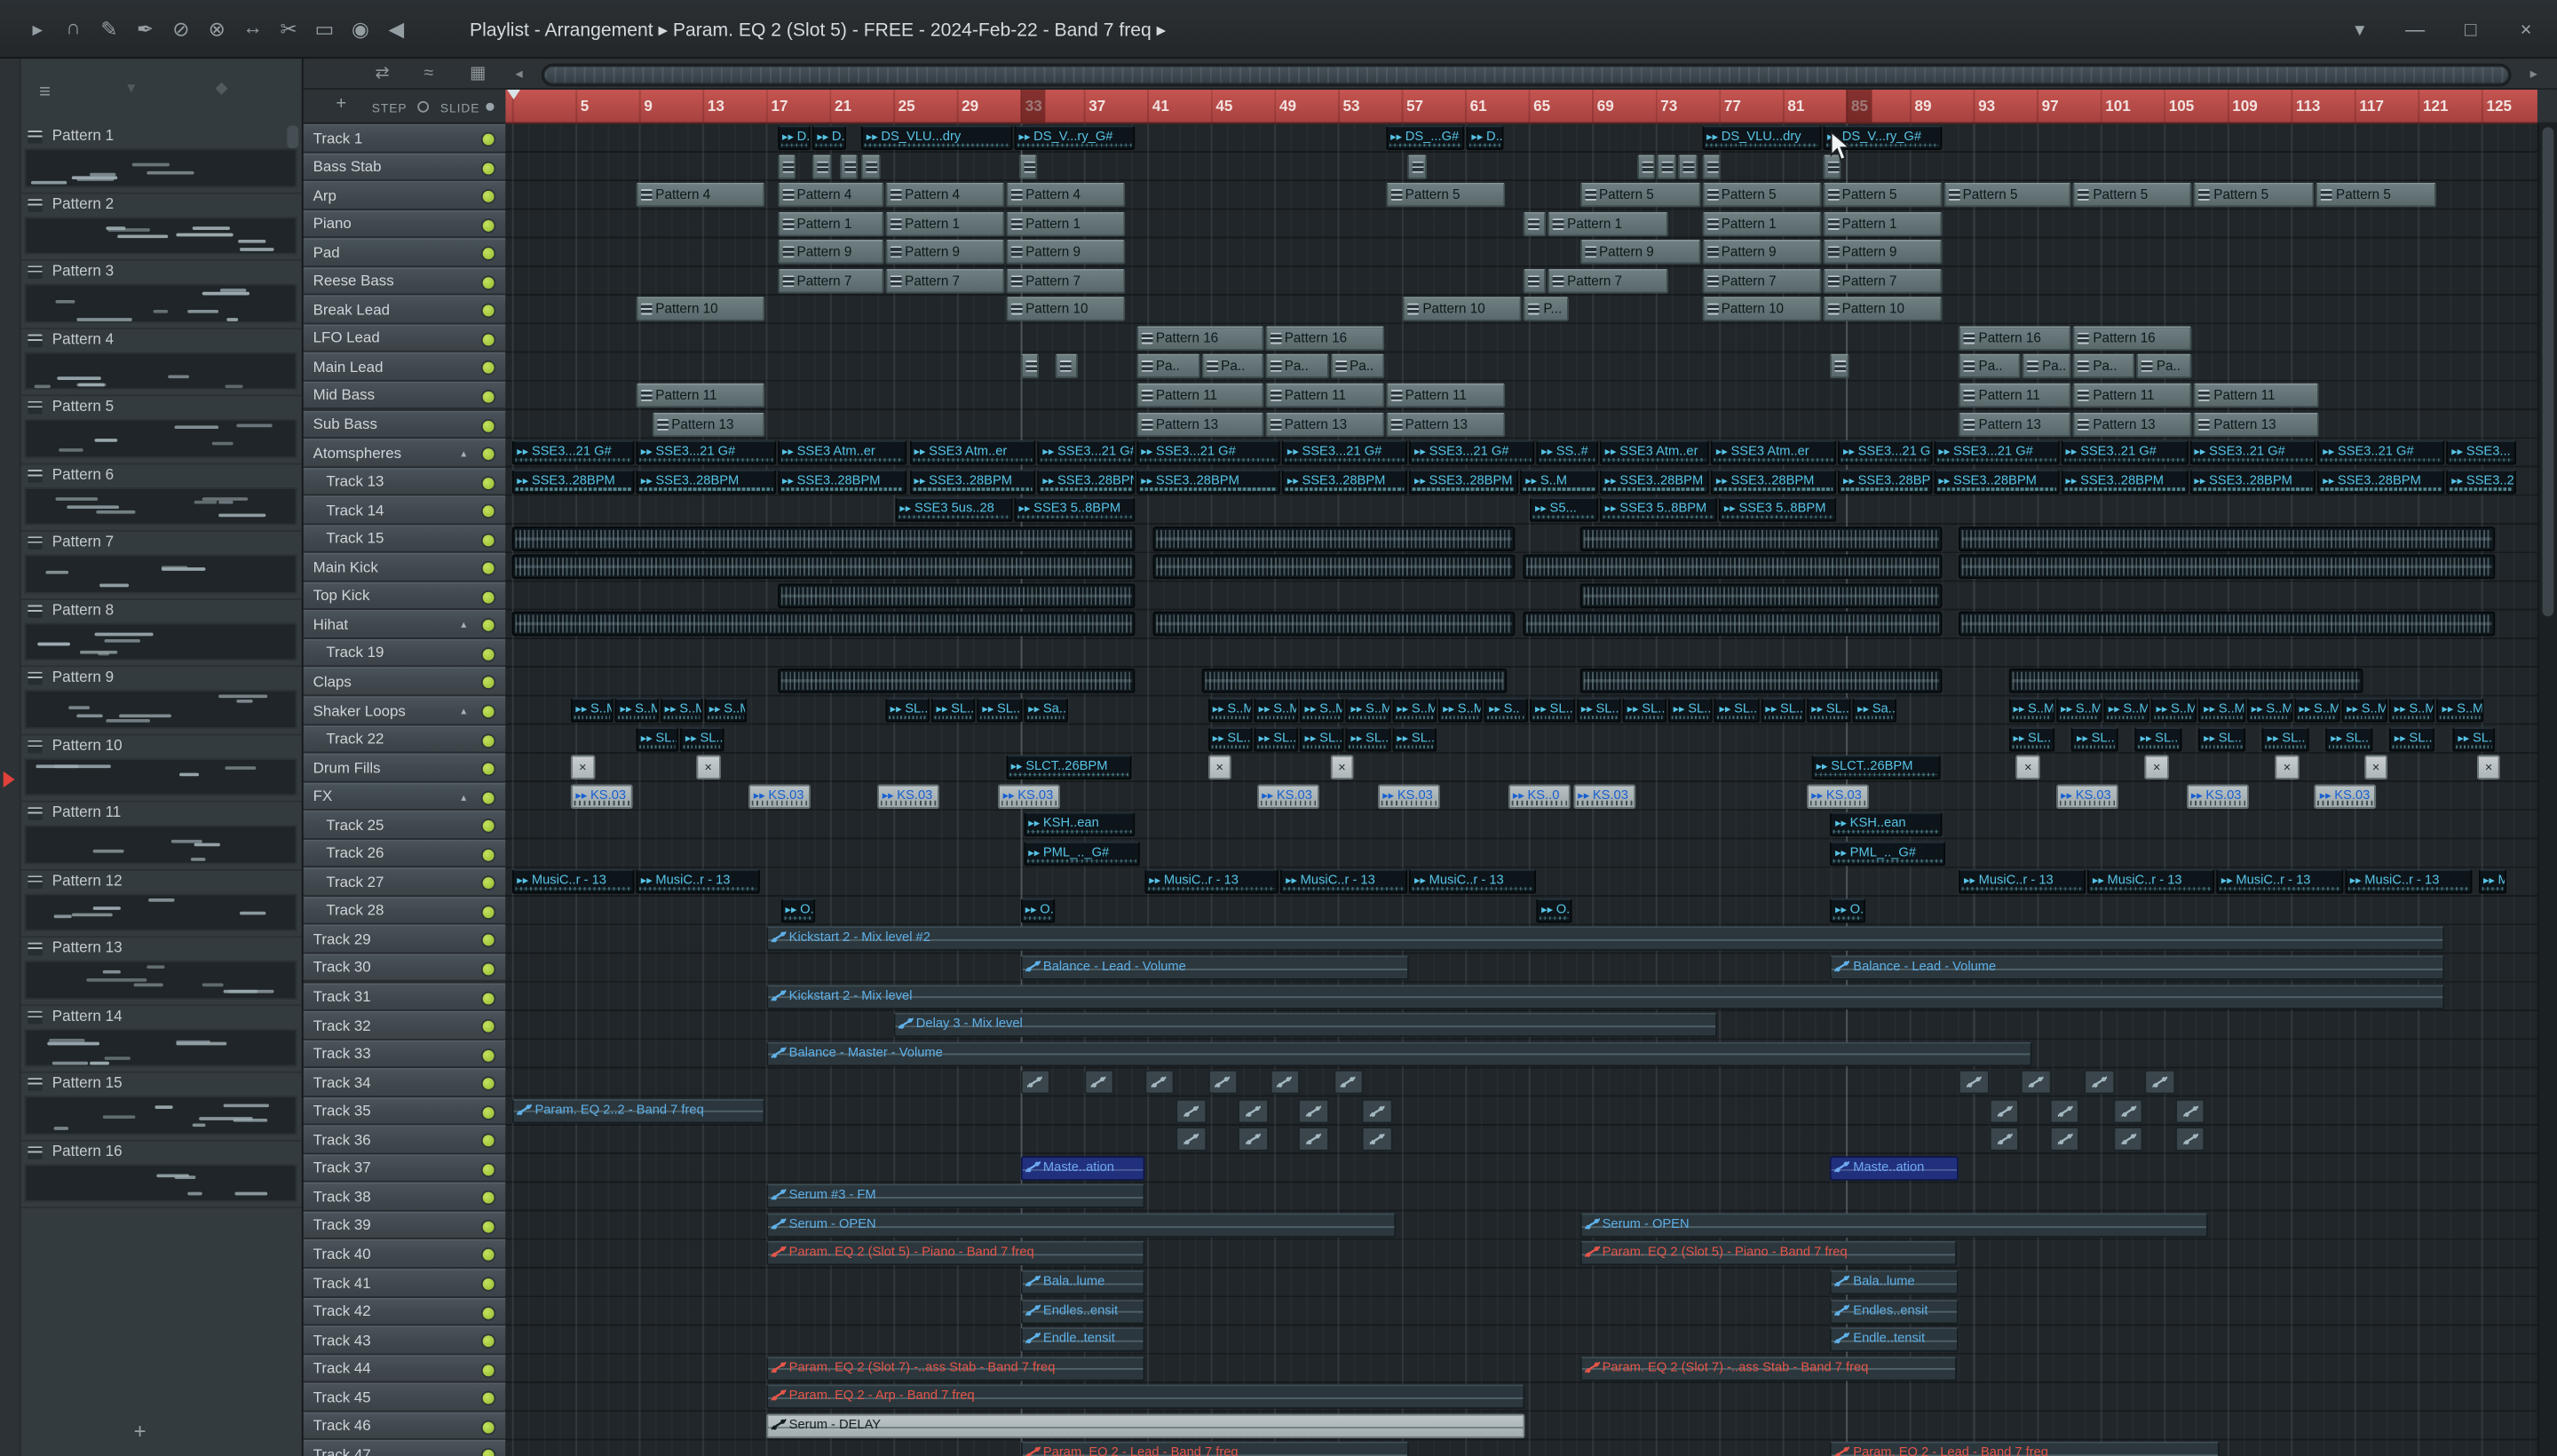 The width and height of the screenshot is (2557, 1456). Describe the element at coordinates (1069, 767) in the screenshot. I see `audio-clip: SLCT..26BPM` at that location.